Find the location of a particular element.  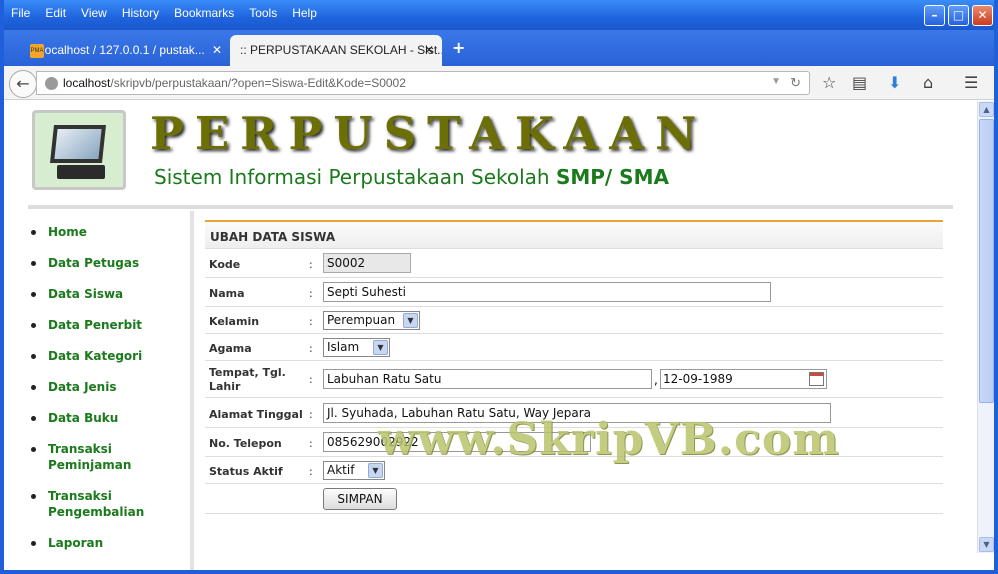

row-submit: SIMPAN is located at coordinates (574, 499).